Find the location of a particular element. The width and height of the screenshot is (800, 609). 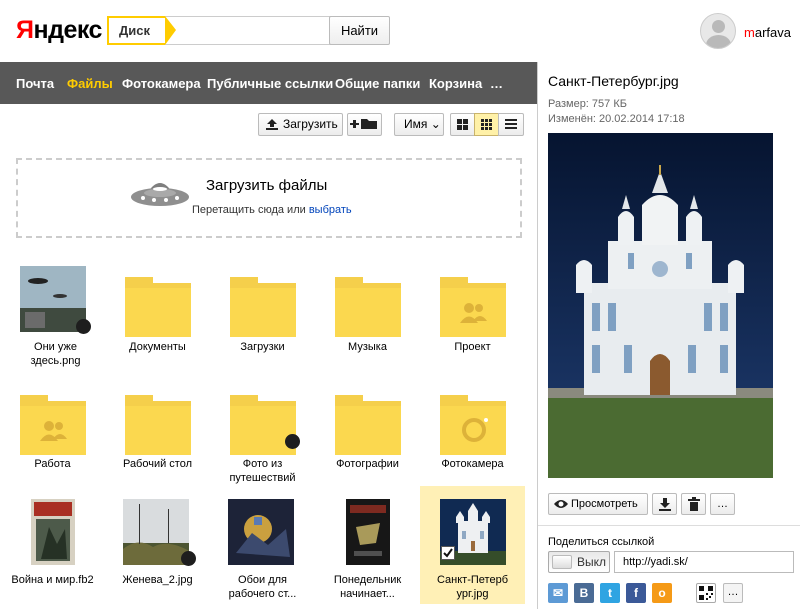

folder-tile-music: Музыка is located at coordinates (367, 324).